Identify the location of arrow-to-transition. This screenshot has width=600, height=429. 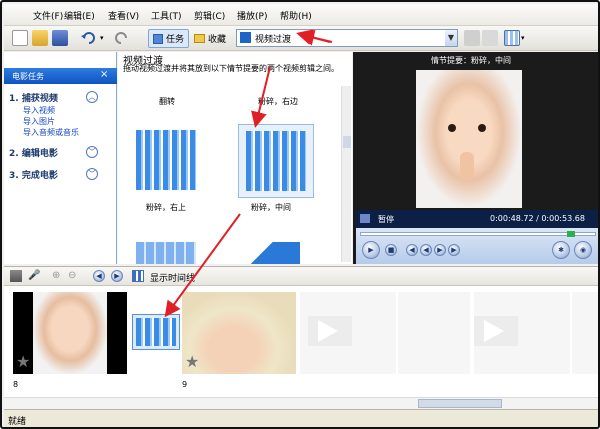
(261, 97).